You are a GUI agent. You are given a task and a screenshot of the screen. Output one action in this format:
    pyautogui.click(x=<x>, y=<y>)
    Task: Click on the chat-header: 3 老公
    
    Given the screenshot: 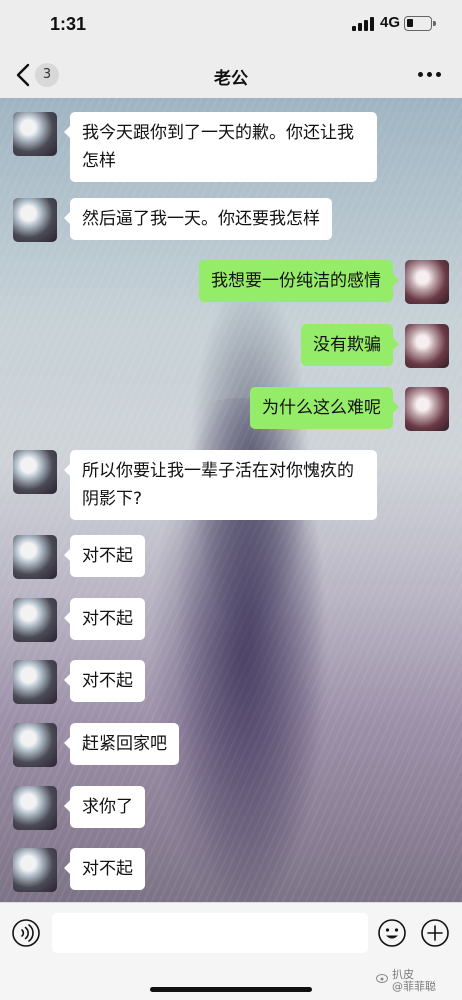 What is the action you would take?
    pyautogui.click(x=231, y=75)
    